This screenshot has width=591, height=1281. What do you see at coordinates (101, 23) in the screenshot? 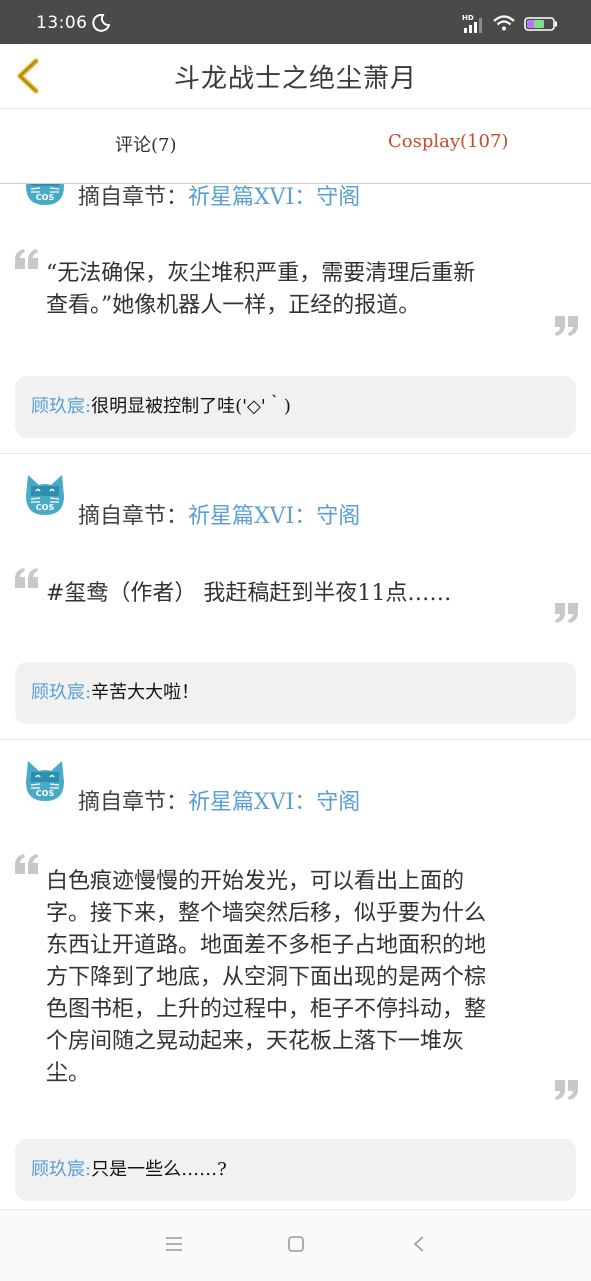
I see `moon-icon` at bounding box center [101, 23].